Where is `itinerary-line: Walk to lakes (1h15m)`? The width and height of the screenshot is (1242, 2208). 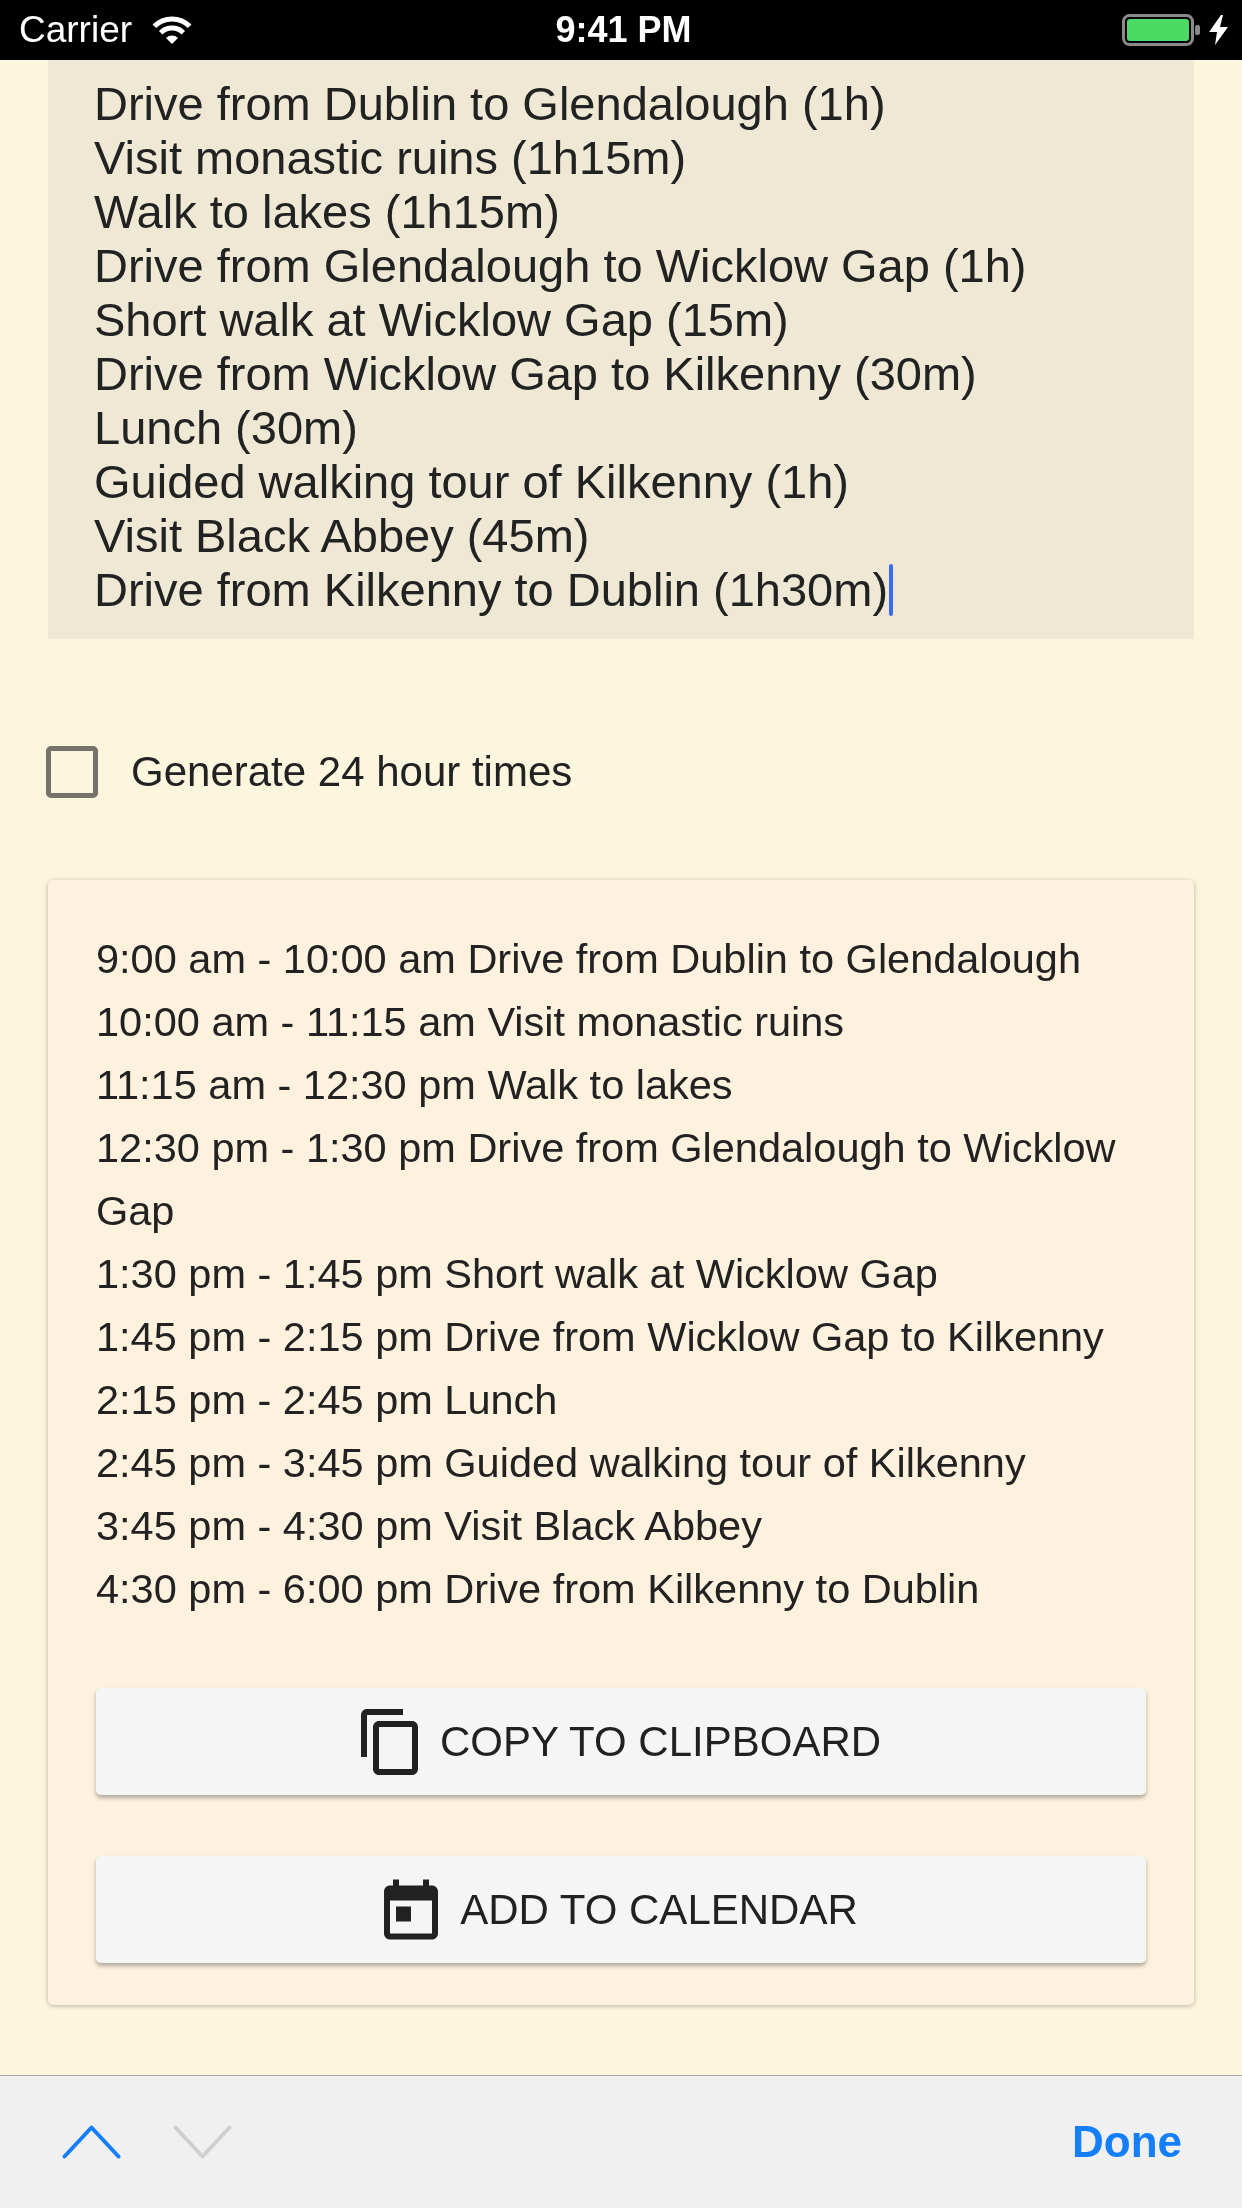 itinerary-line: Walk to lakes (1h15m) is located at coordinates (327, 212).